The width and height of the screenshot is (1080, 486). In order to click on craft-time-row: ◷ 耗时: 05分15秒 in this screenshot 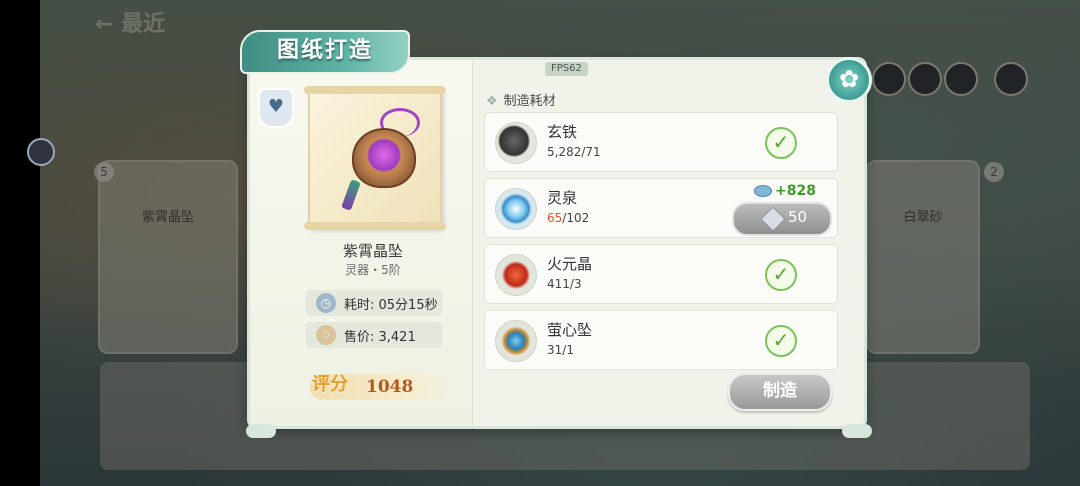, I will do `click(374, 303)`.